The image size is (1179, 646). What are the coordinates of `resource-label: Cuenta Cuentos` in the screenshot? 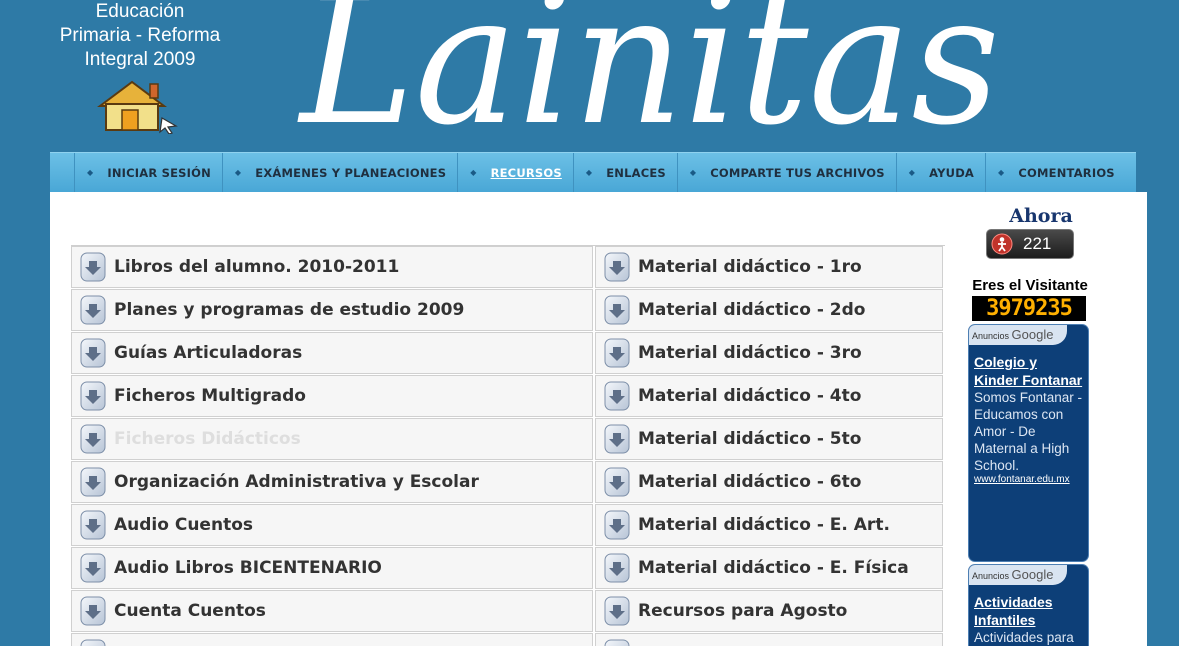 It's located at (190, 611).